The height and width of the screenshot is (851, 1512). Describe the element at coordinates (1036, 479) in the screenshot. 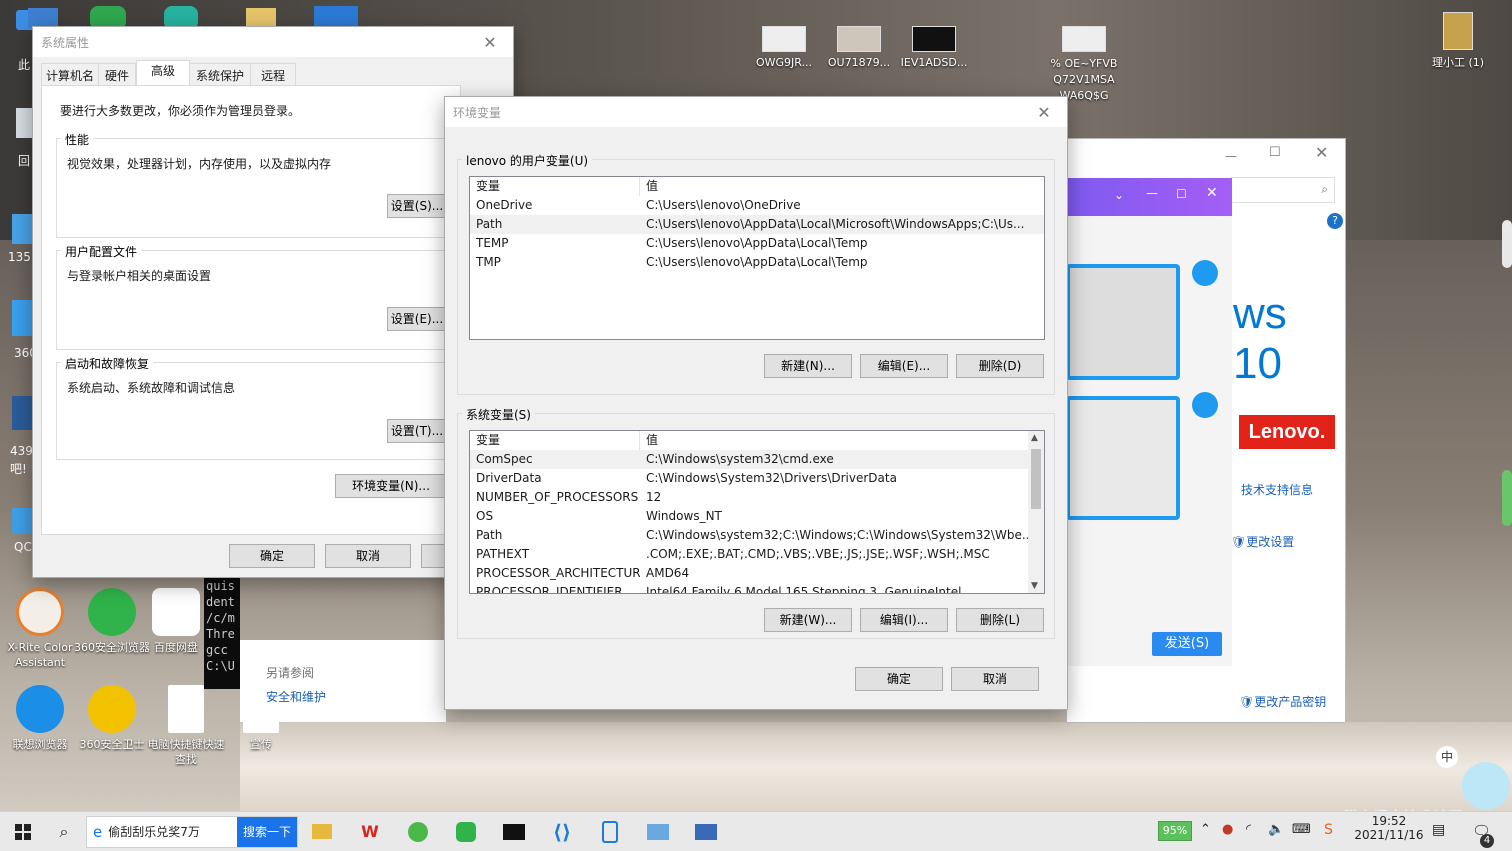

I see `scroll-thumb` at that location.